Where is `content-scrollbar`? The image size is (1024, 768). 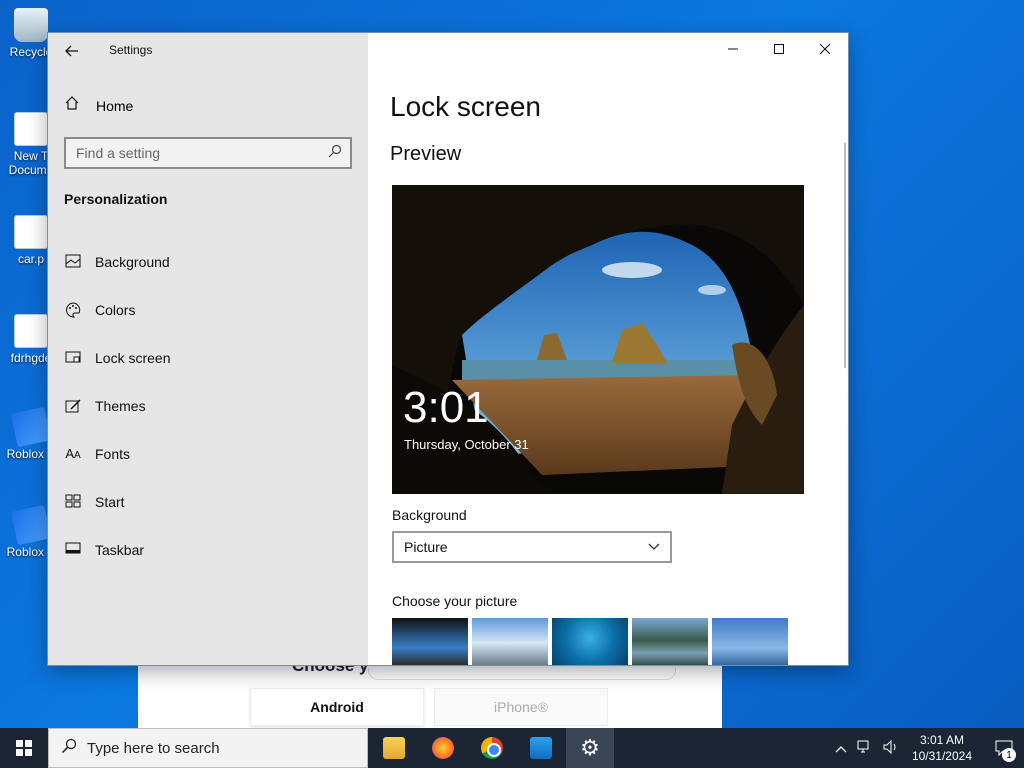 content-scrollbar is located at coordinates (845, 255).